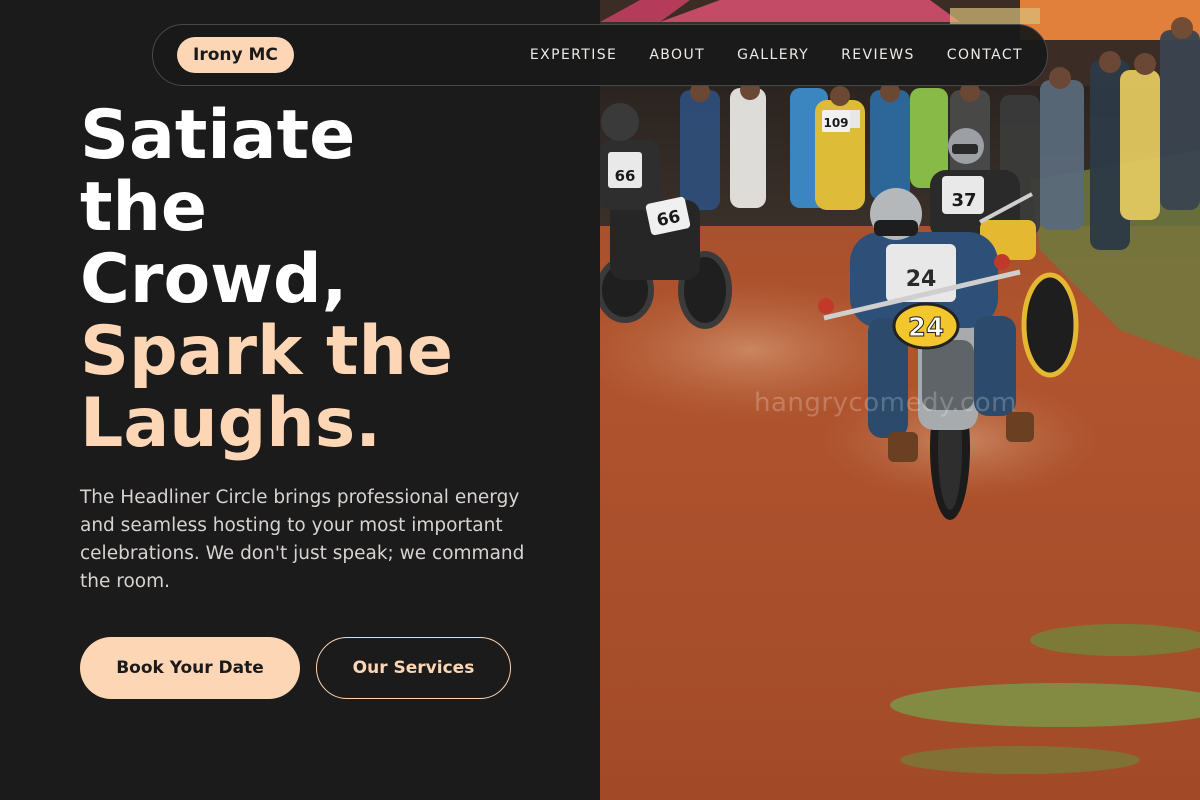 This screenshot has width=1200, height=800. I want to click on nav-links: EXPERTISE ABOUT GALLERY REVIEWS CONTACT, so click(760, 55).